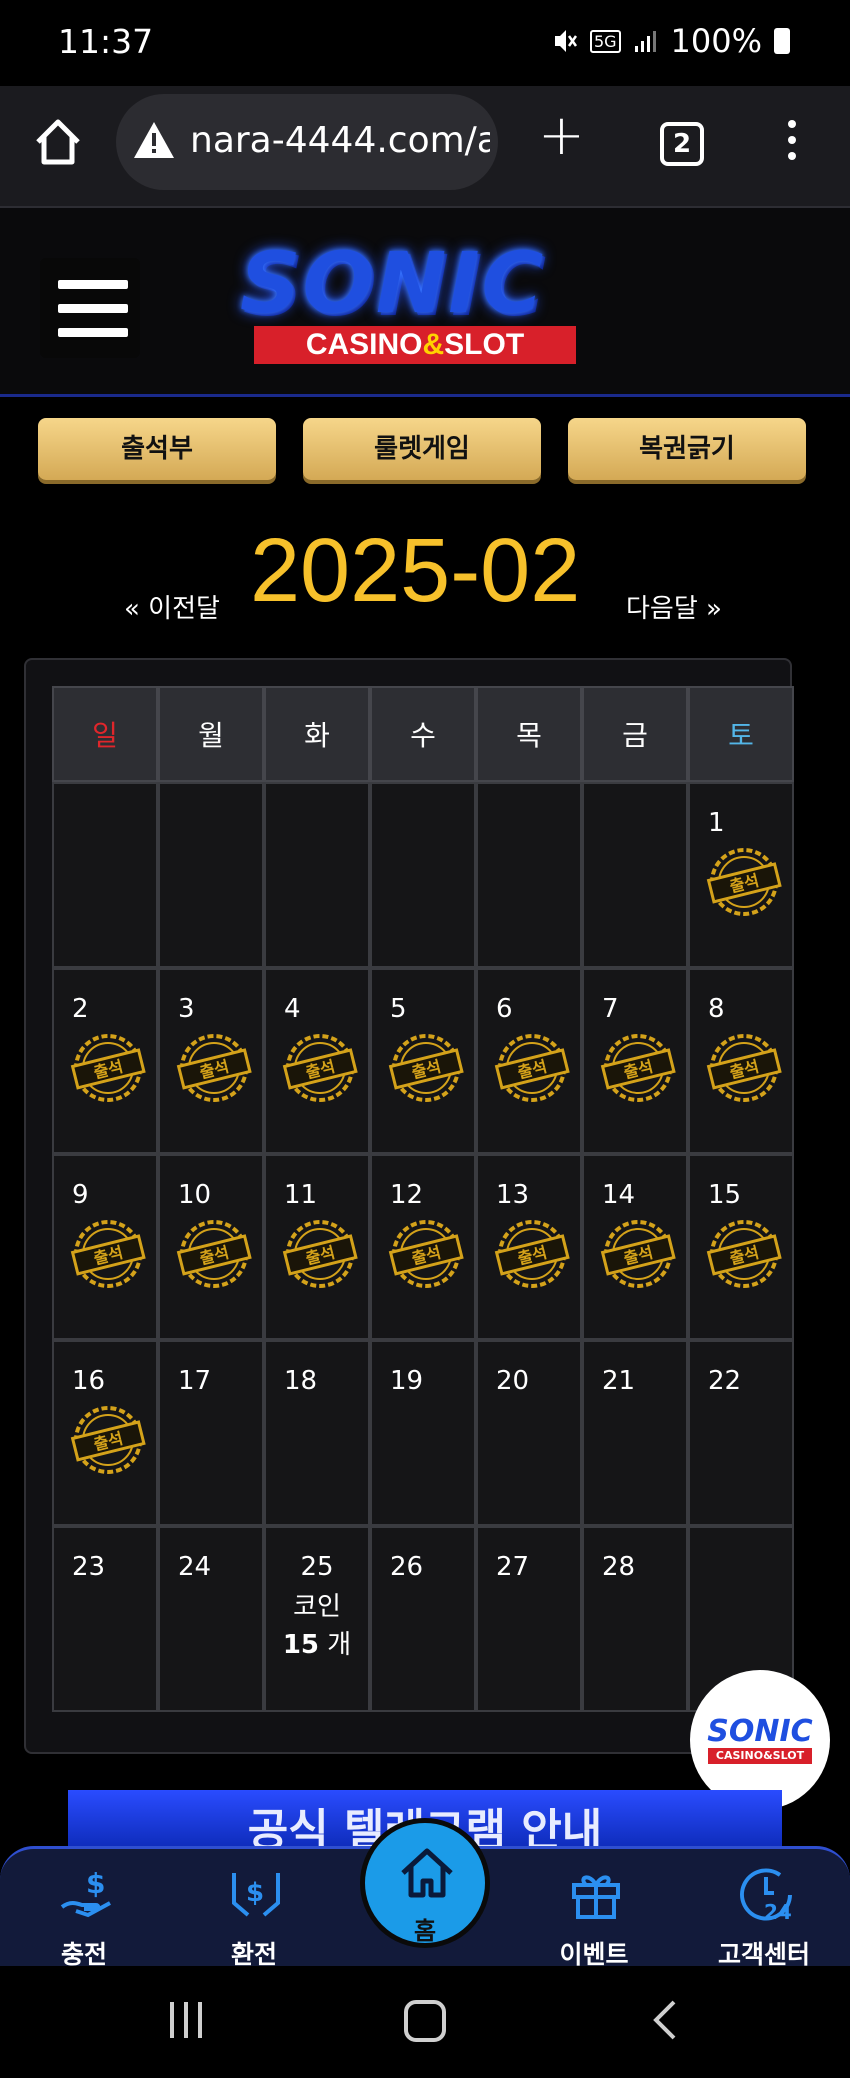 This screenshot has height=2078, width=850. Describe the element at coordinates (105, 1433) in the screenshot. I see `calendar-day: 16 출석` at that location.